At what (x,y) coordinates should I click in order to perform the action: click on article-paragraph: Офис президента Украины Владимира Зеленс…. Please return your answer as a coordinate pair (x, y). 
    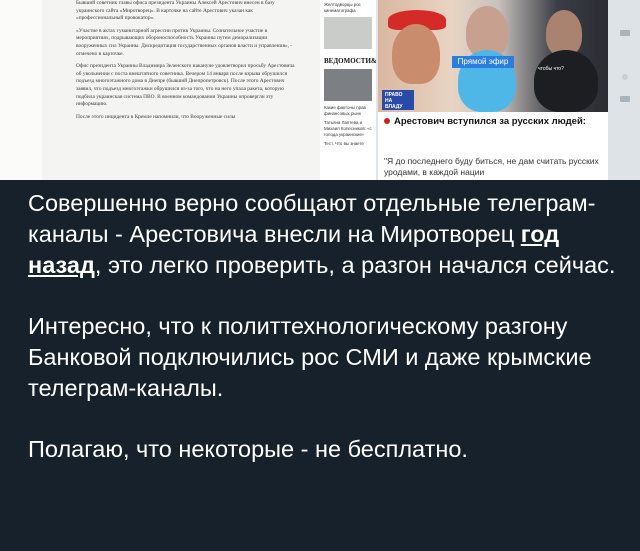
    Looking at the image, I should click on (185, 85).